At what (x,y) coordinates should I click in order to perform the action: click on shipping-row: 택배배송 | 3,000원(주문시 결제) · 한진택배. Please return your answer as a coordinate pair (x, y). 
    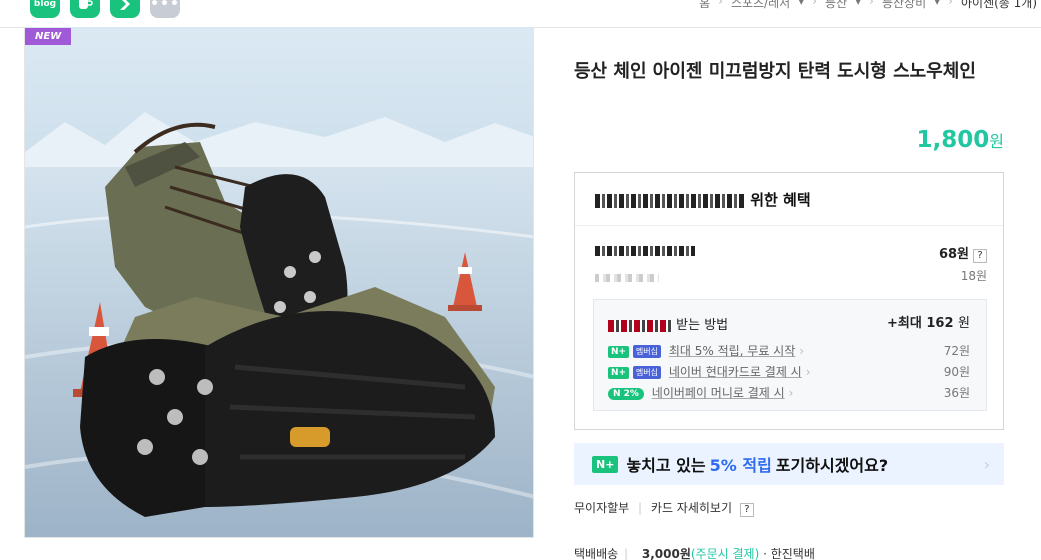
    Looking at the image, I should click on (694, 552).